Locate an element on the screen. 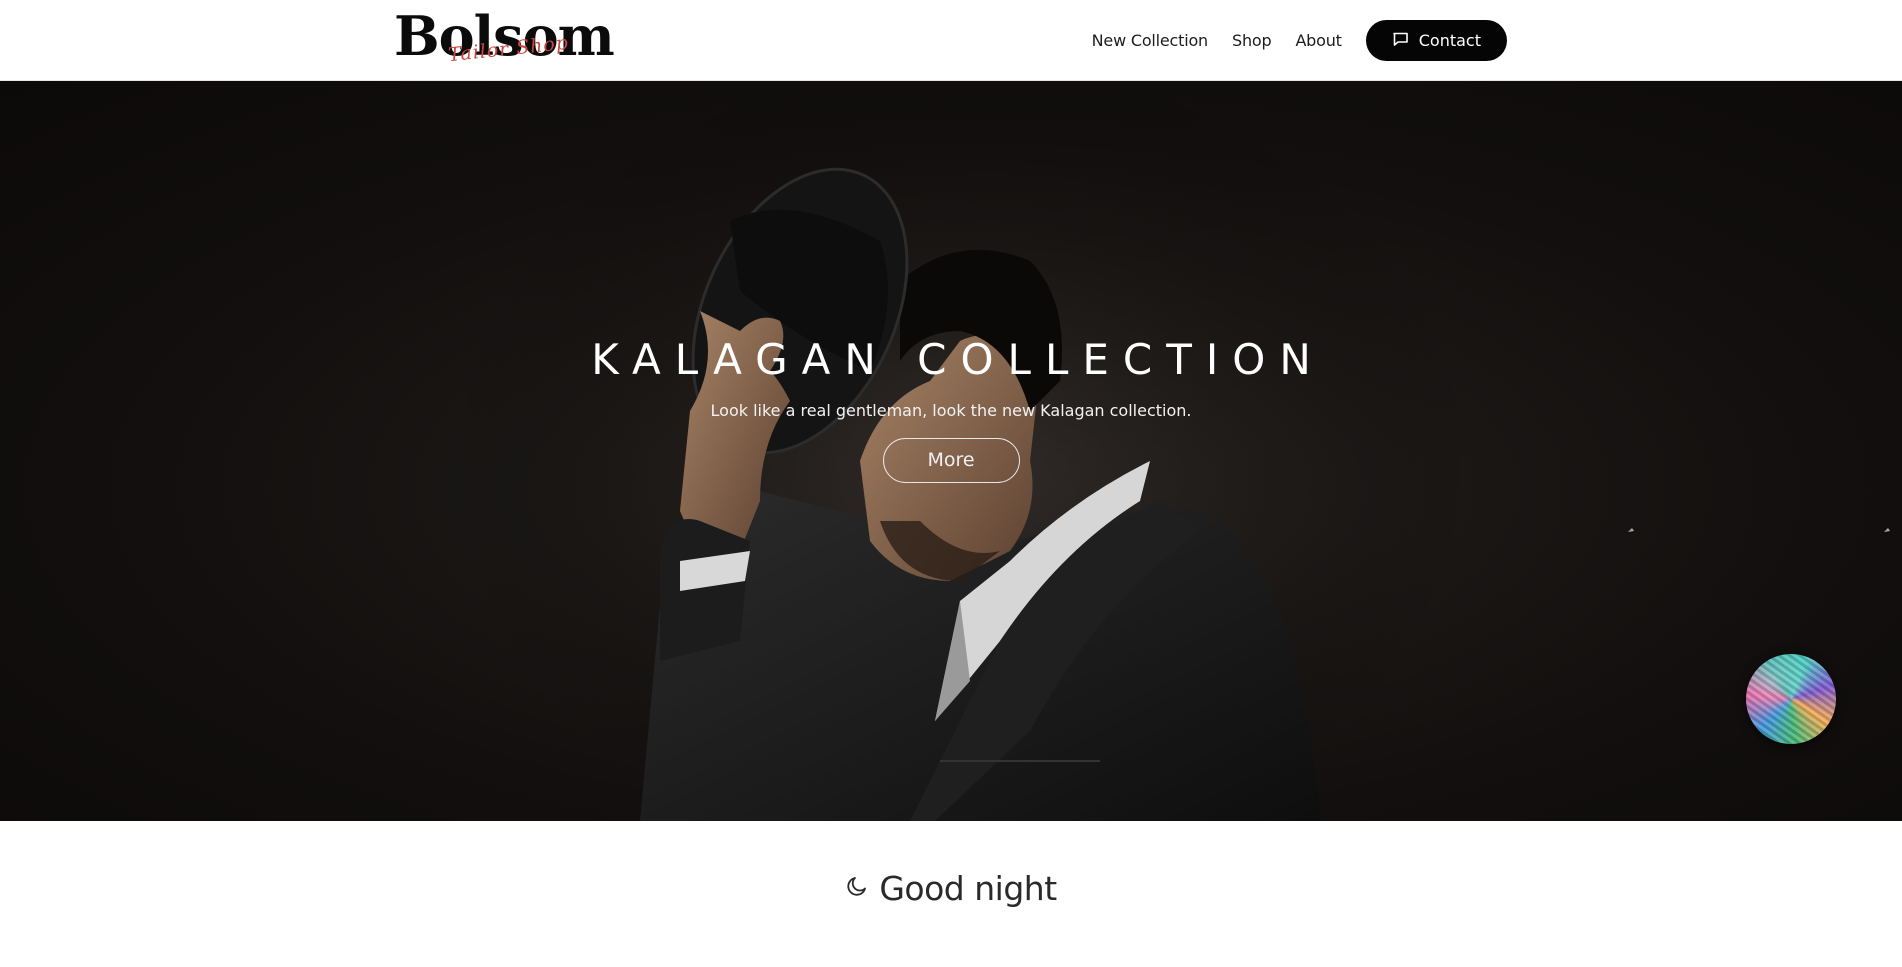 This screenshot has width=1902, height=967. contact-button: Contact is located at coordinates (1436, 40).